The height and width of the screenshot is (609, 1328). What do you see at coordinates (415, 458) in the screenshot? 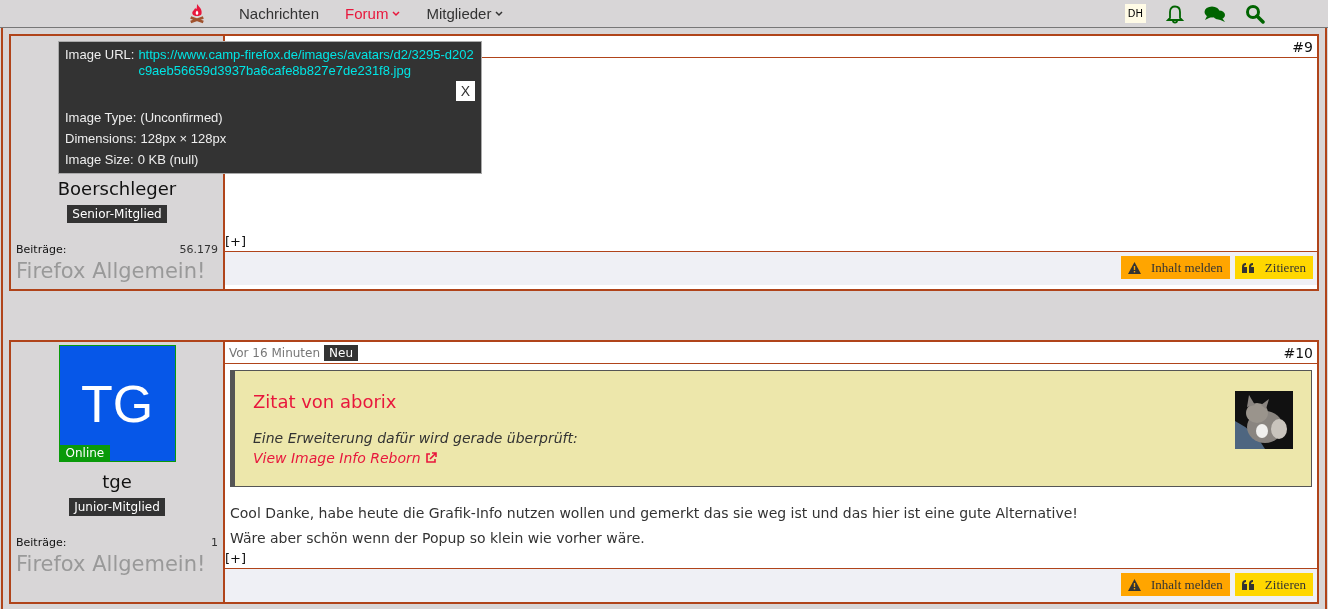
I see `extension-link: View Image Info Reborn` at bounding box center [415, 458].